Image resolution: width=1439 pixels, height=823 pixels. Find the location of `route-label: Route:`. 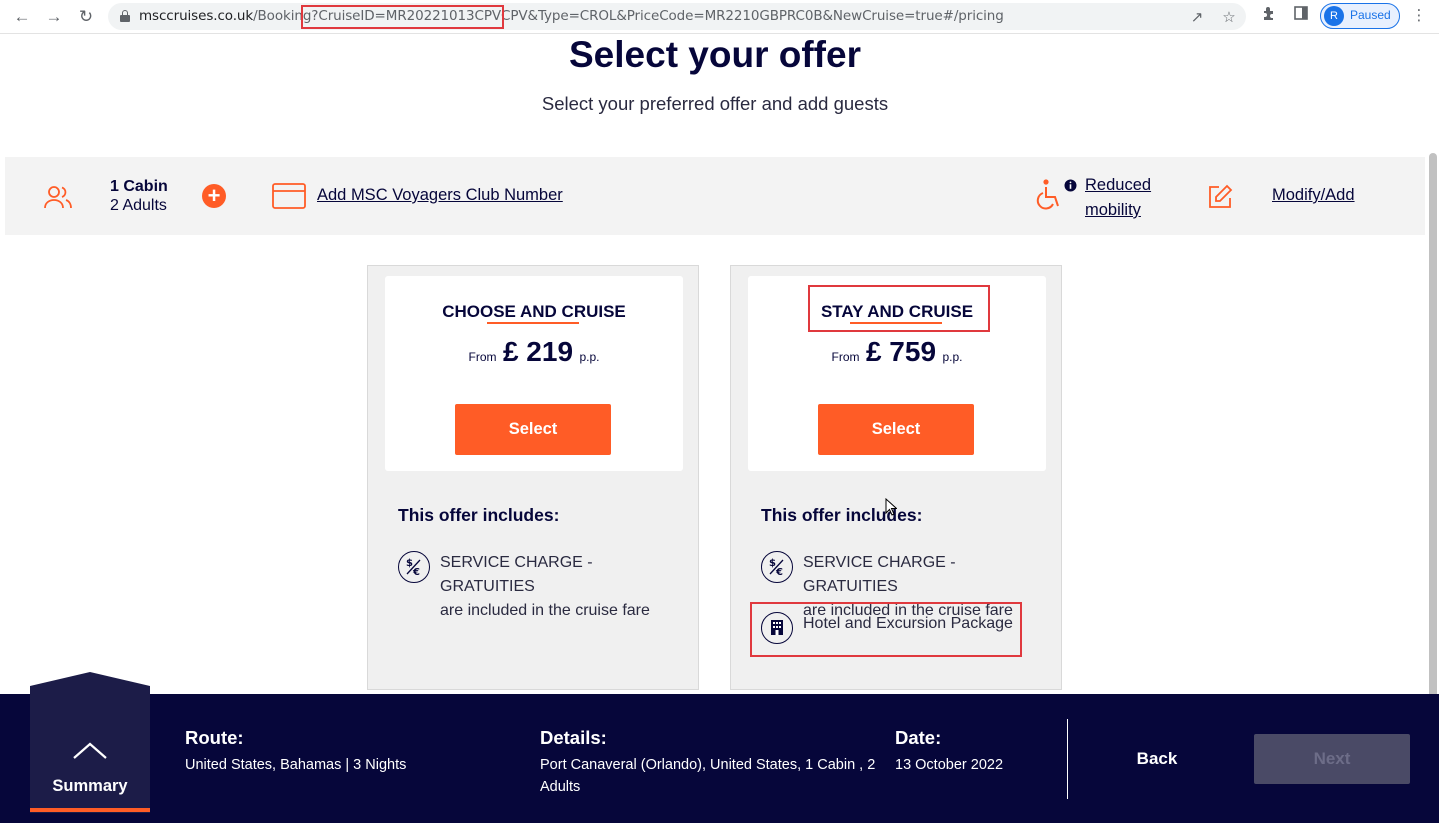

route-label: Route: is located at coordinates (214, 737).